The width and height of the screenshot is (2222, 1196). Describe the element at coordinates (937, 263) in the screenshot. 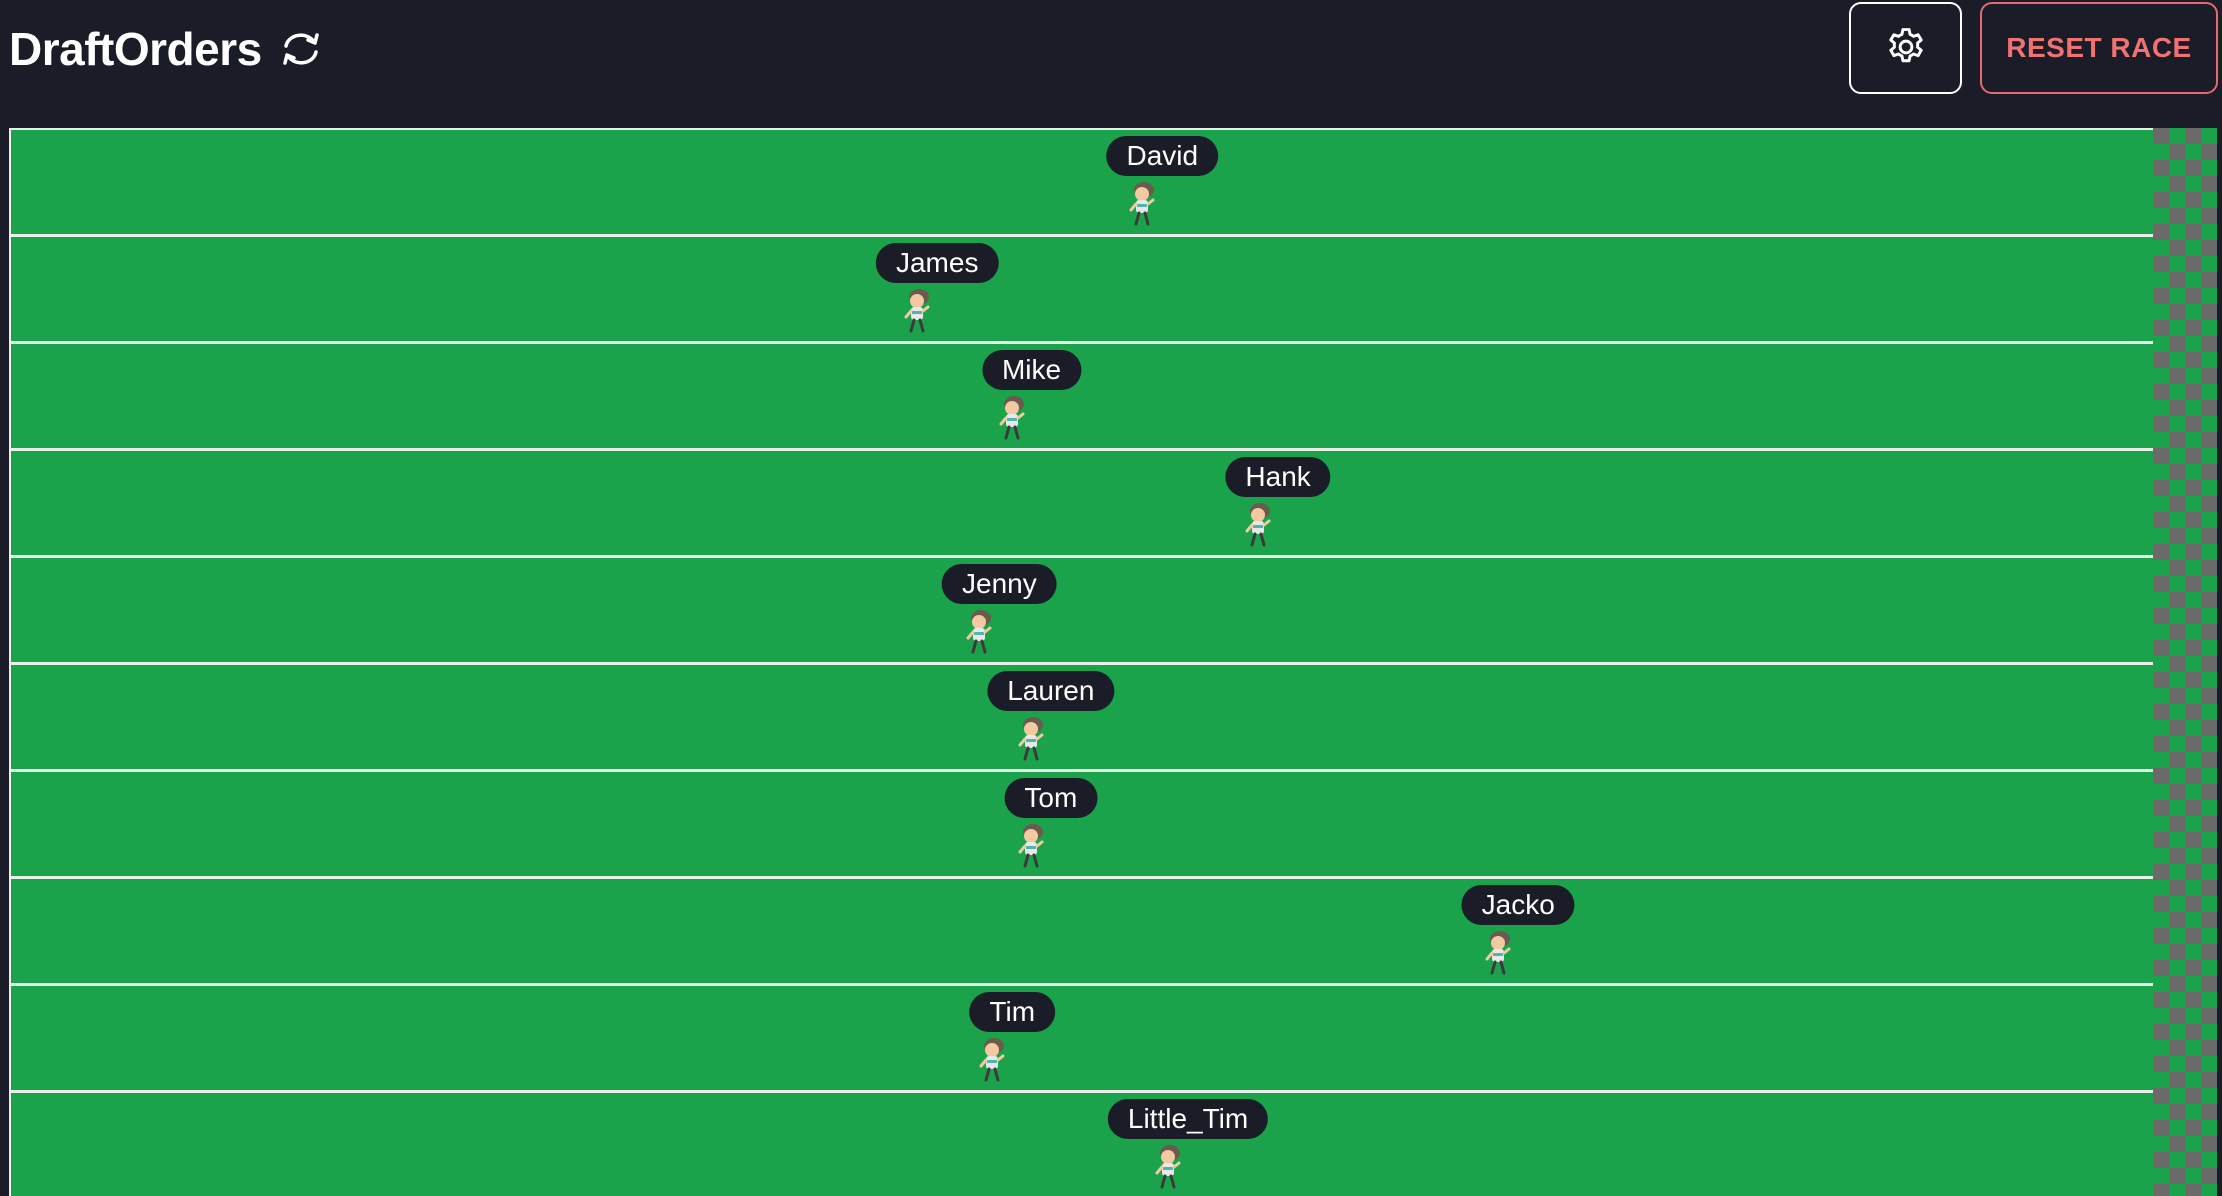

I see `runner-name-tag: James` at that location.